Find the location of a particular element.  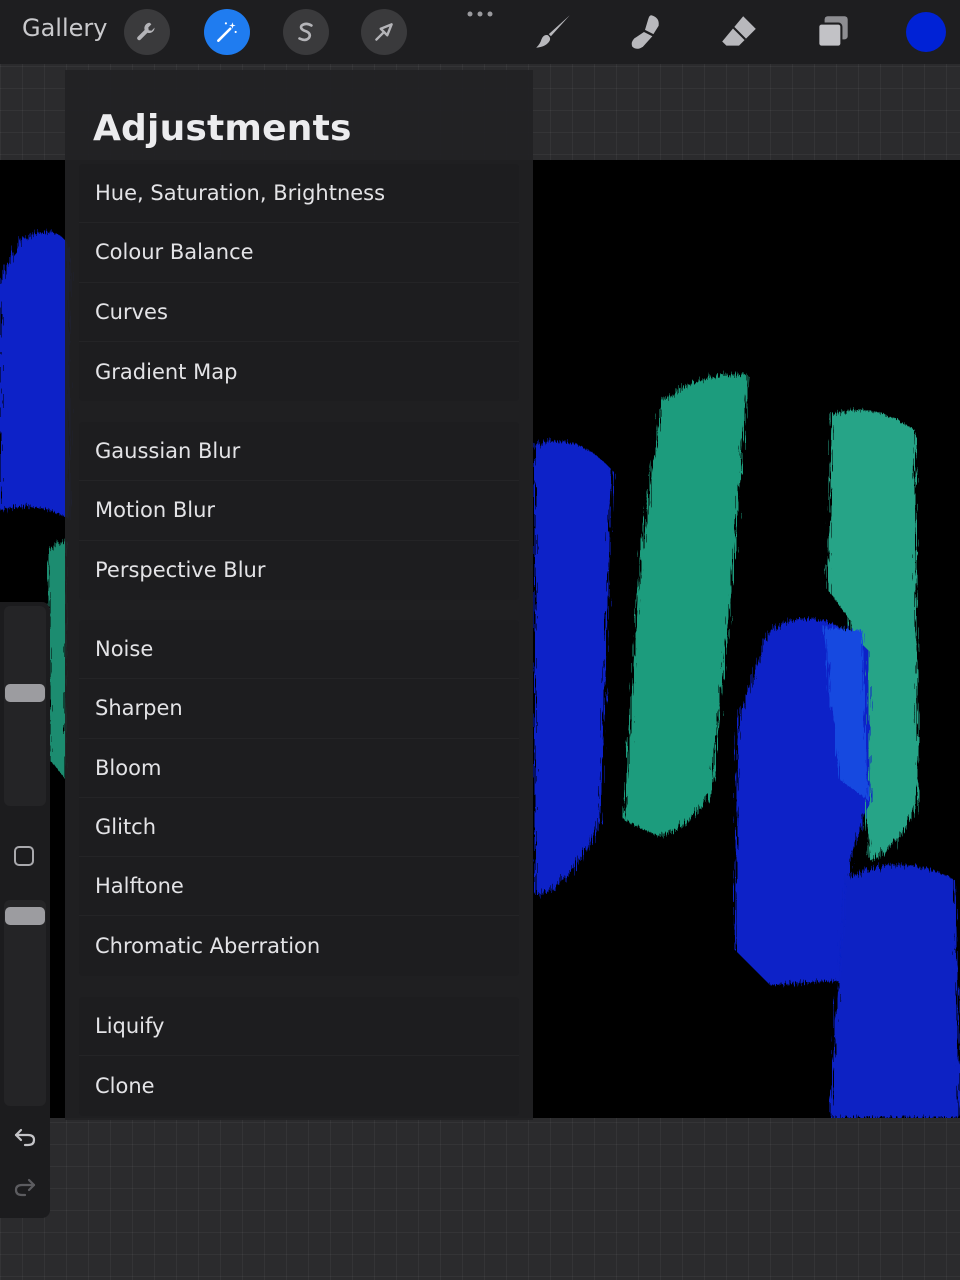

menu-item-glitch: Glitch is located at coordinates (299, 827).